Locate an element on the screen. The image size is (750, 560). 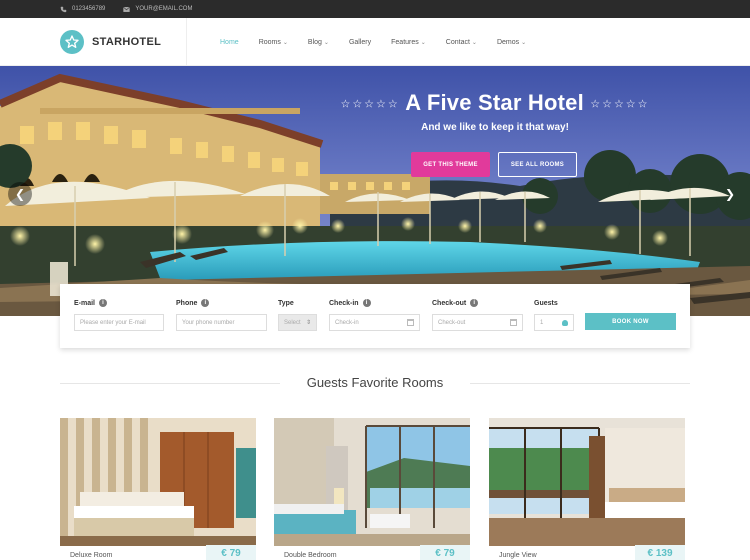
stars-left-icon: ☆☆☆☆☆ is located at coordinates (370, 104).